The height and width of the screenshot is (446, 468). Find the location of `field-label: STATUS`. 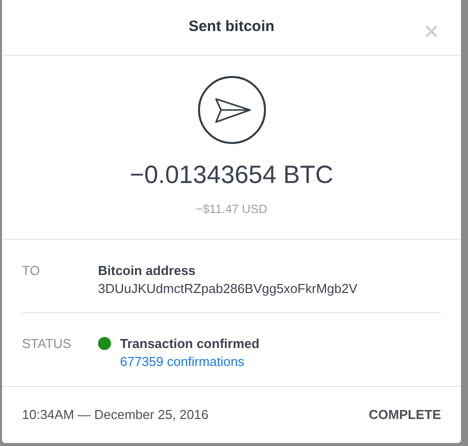

field-label: STATUS is located at coordinates (47, 344).